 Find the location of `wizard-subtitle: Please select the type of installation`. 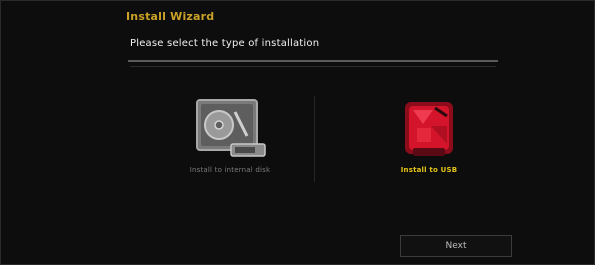

wizard-subtitle: Please select the type of installation is located at coordinates (225, 43).